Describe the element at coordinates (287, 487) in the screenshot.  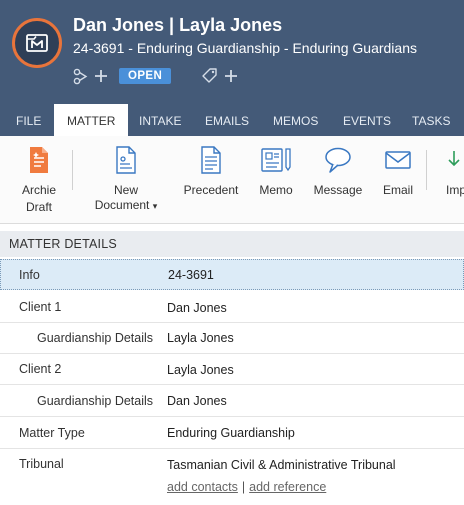
I see `add-reference-link: add reference` at that location.